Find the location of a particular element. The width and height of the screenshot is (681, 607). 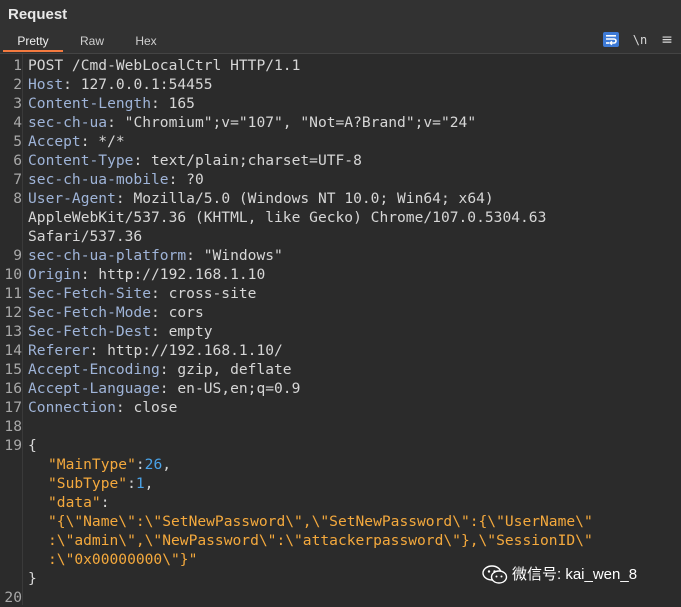

header-value: http://192.168.1.10/ is located at coordinates (195, 350).